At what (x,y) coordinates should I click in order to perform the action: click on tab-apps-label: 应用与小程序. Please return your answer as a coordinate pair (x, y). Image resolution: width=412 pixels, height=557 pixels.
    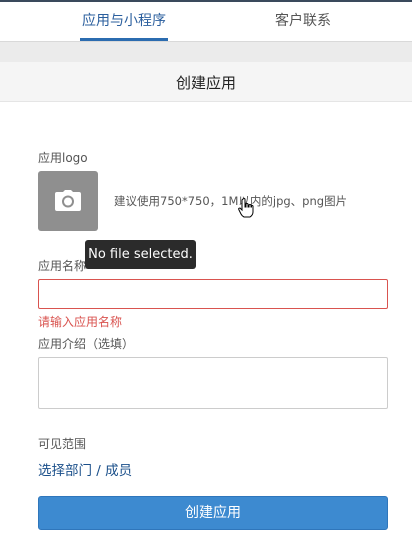
    Looking at the image, I should click on (124, 21).